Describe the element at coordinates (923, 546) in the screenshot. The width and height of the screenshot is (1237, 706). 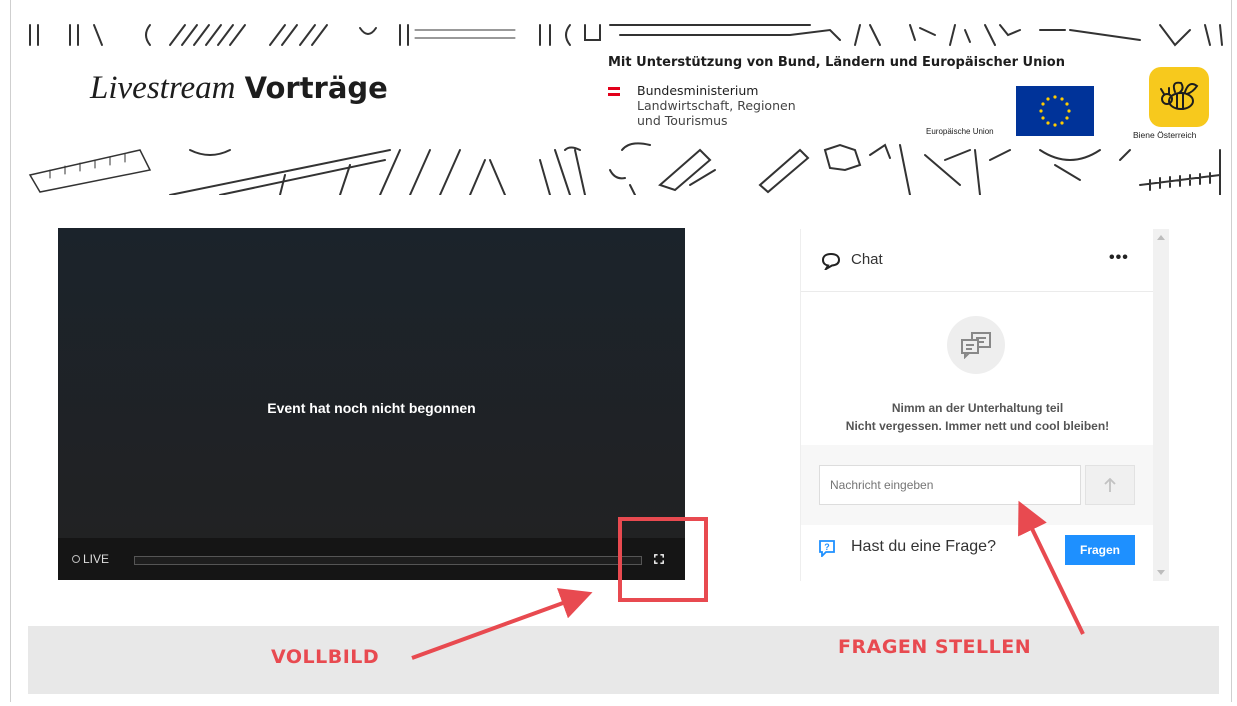
I see `ask-question-text: Hast du eine Frage?` at that location.